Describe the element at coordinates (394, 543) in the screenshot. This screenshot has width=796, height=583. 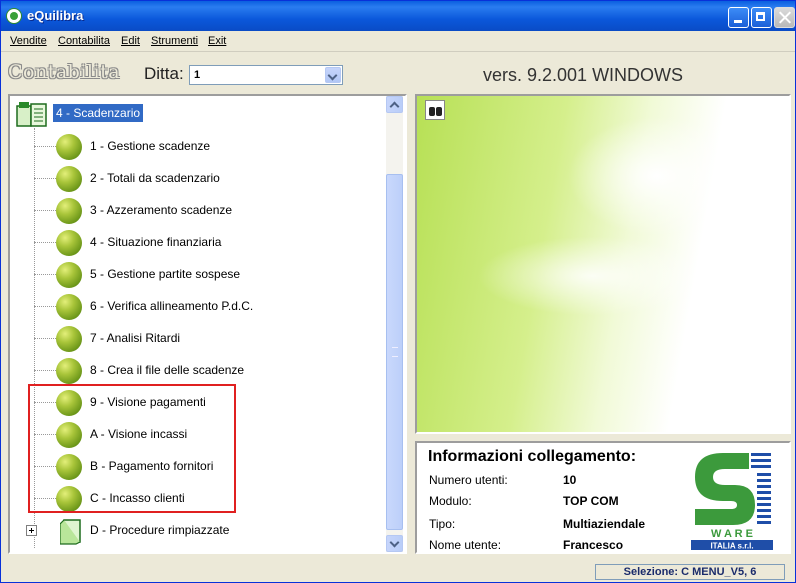
I see `scroll-down-button` at that location.